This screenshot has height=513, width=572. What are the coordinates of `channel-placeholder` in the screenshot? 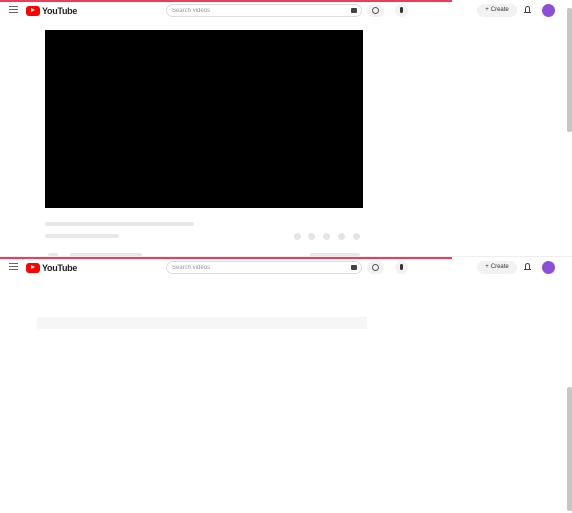 It's located at (82, 236).